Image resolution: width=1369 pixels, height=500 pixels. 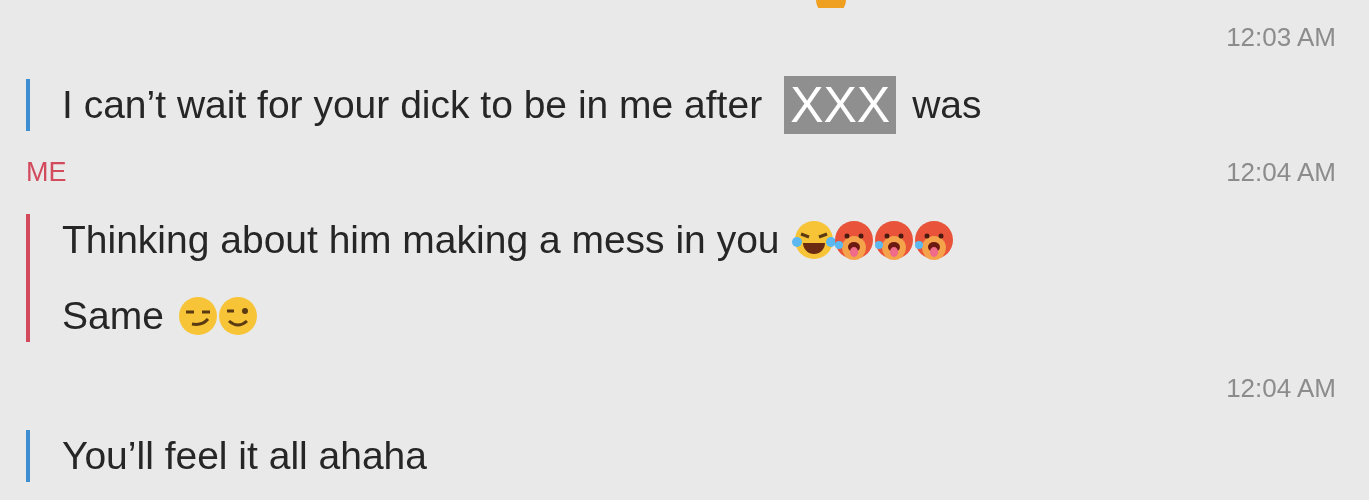 What do you see at coordinates (421, 240) in the screenshot?
I see `message-text: Thinking about him making a mess in you` at bounding box center [421, 240].